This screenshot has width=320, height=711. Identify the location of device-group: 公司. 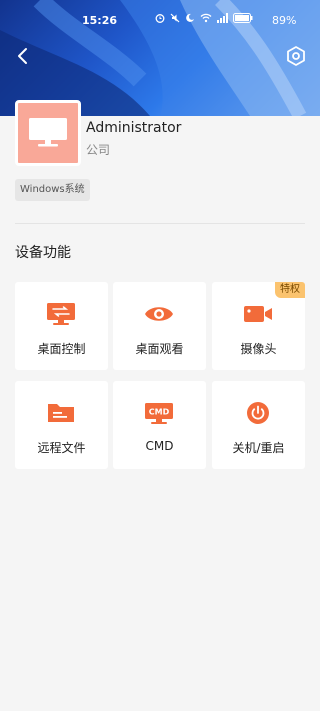
(98, 150).